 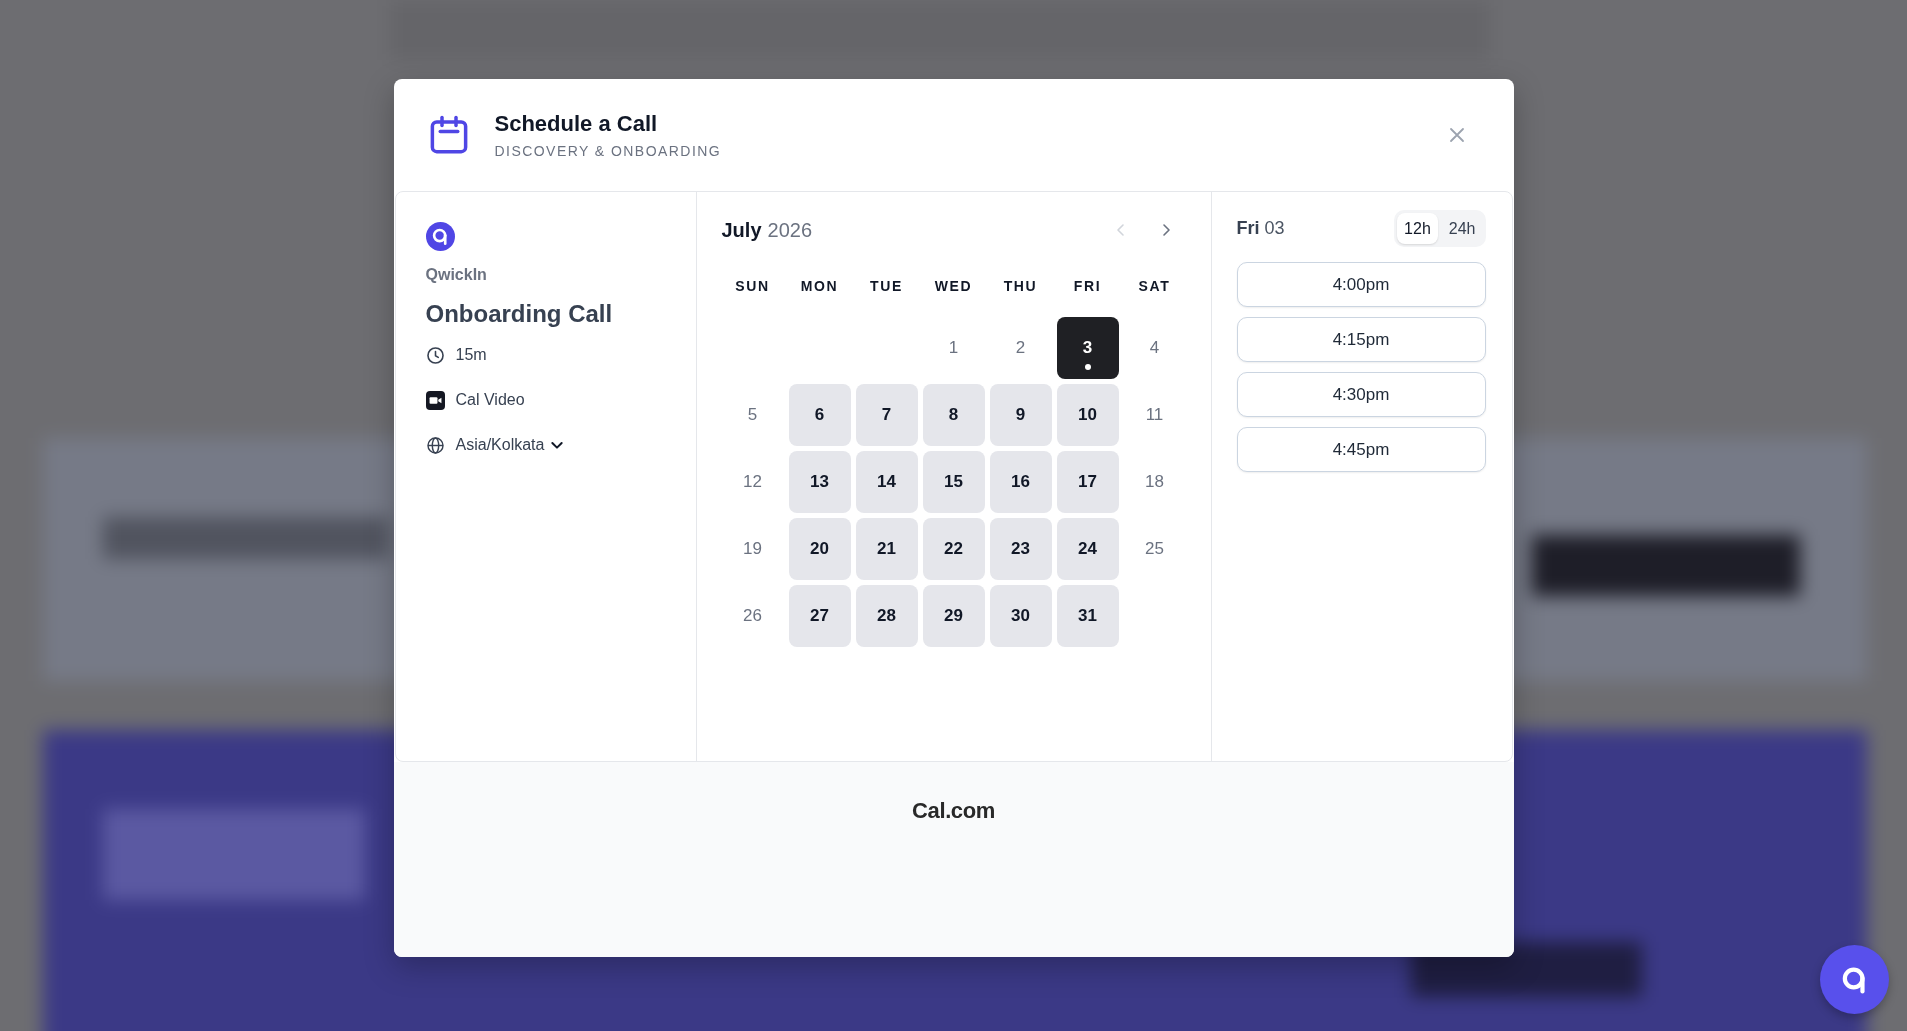 What do you see at coordinates (1154, 286) in the screenshot?
I see `weekday-label: SAT` at bounding box center [1154, 286].